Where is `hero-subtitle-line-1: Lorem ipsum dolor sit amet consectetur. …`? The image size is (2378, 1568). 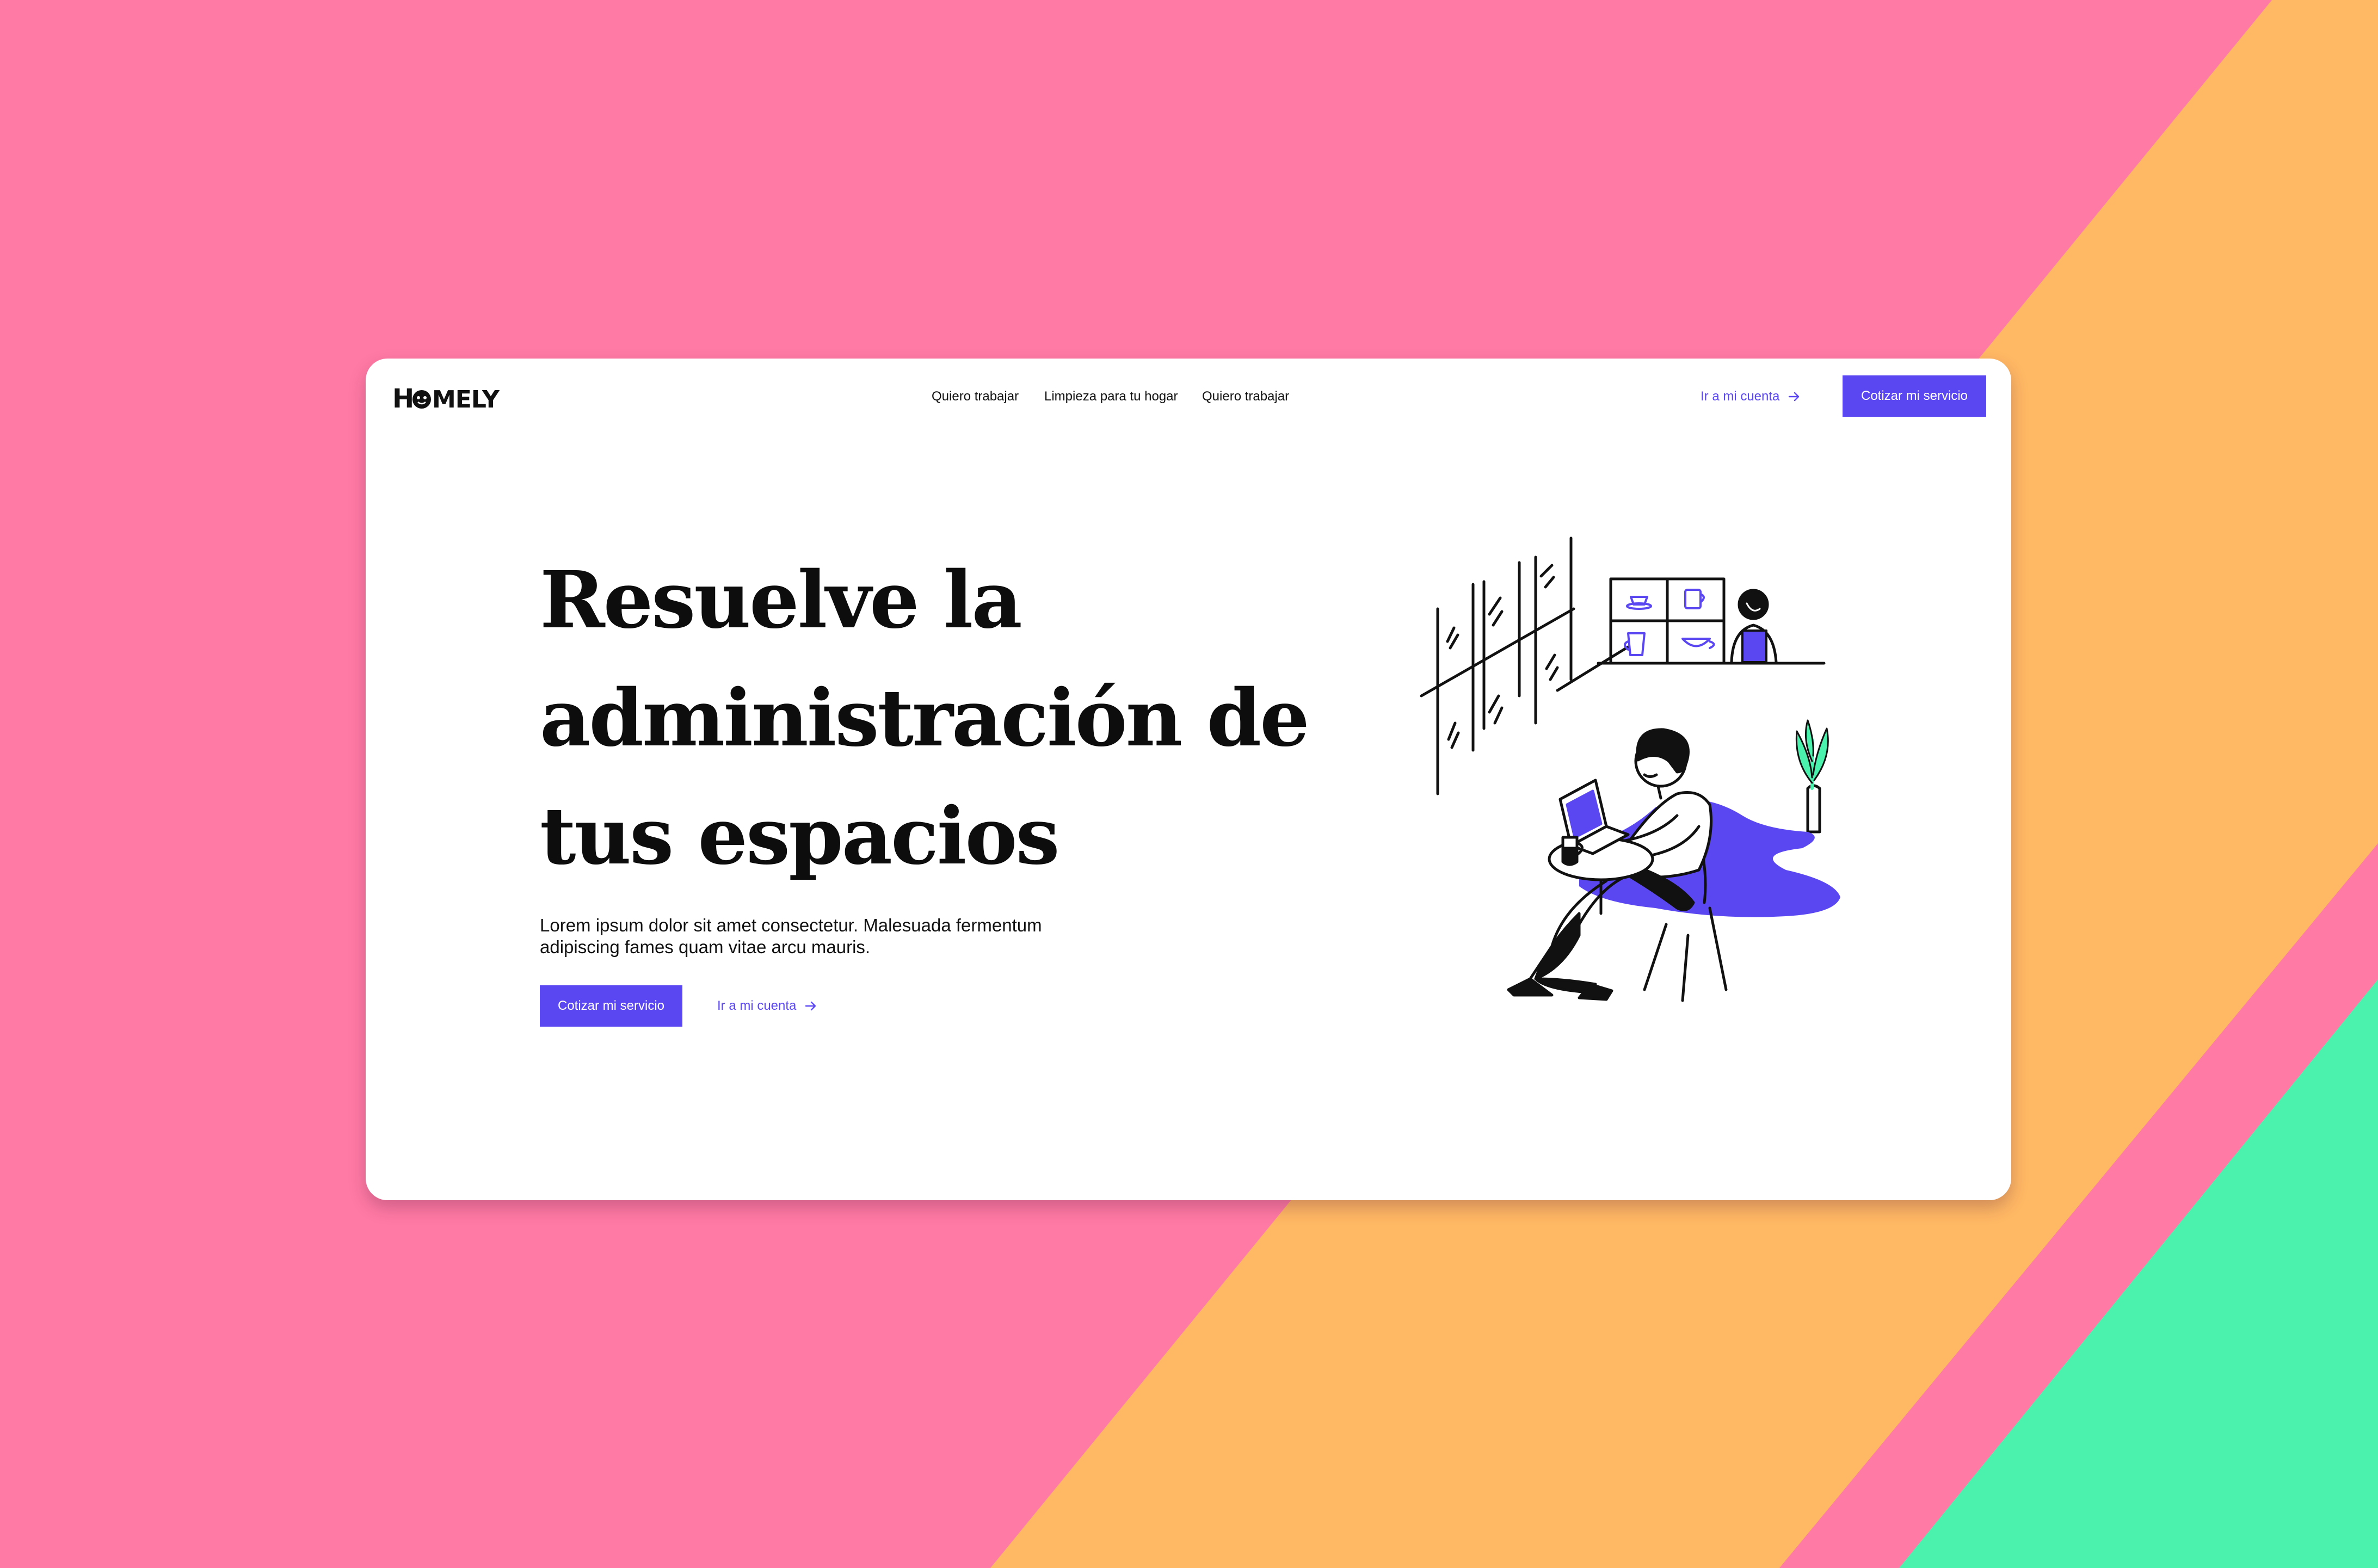 hero-subtitle-line-1: Lorem ipsum dolor sit amet consectetur. … is located at coordinates (791, 925).